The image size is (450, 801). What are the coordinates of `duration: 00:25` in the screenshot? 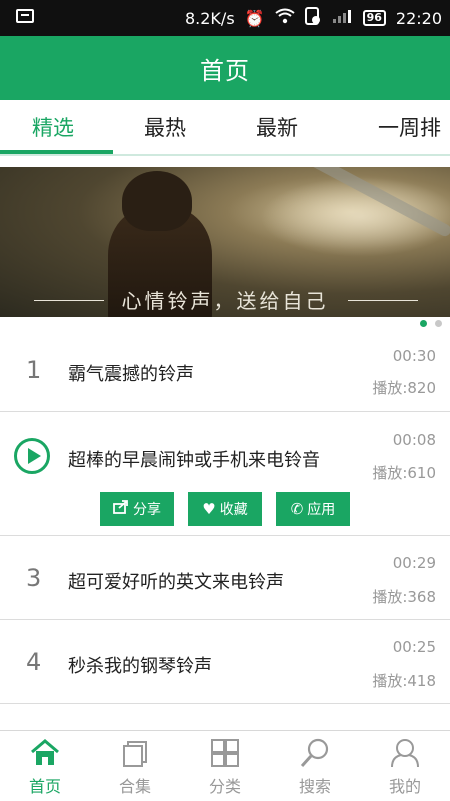 It's located at (414, 647).